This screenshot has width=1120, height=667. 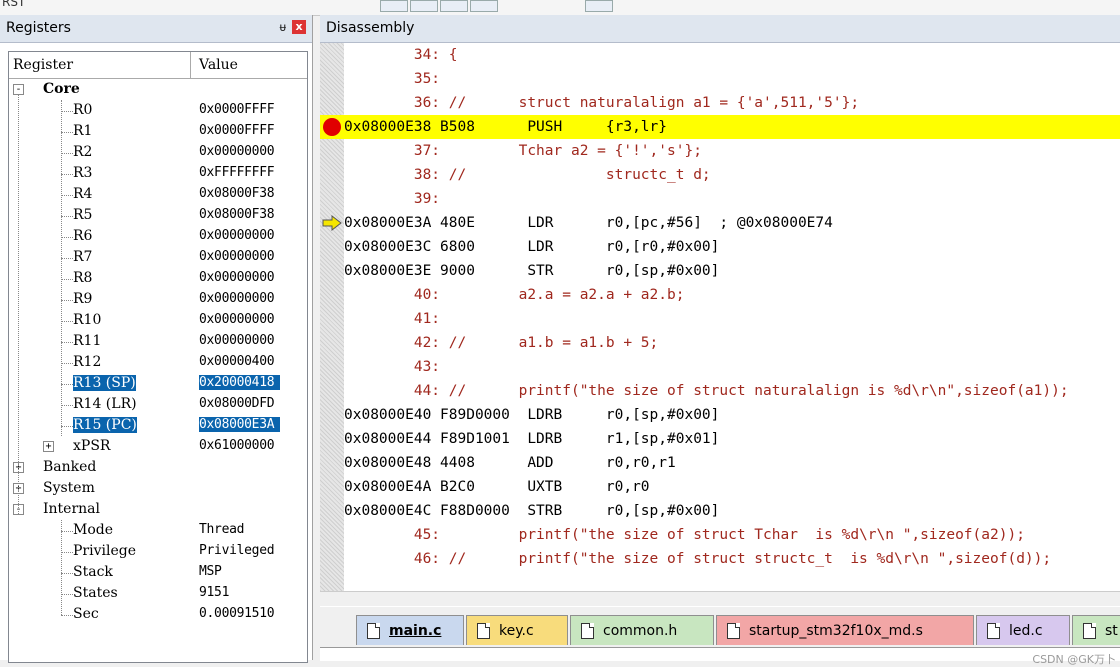 I want to click on file-tab: key.c, so click(x=517, y=630).